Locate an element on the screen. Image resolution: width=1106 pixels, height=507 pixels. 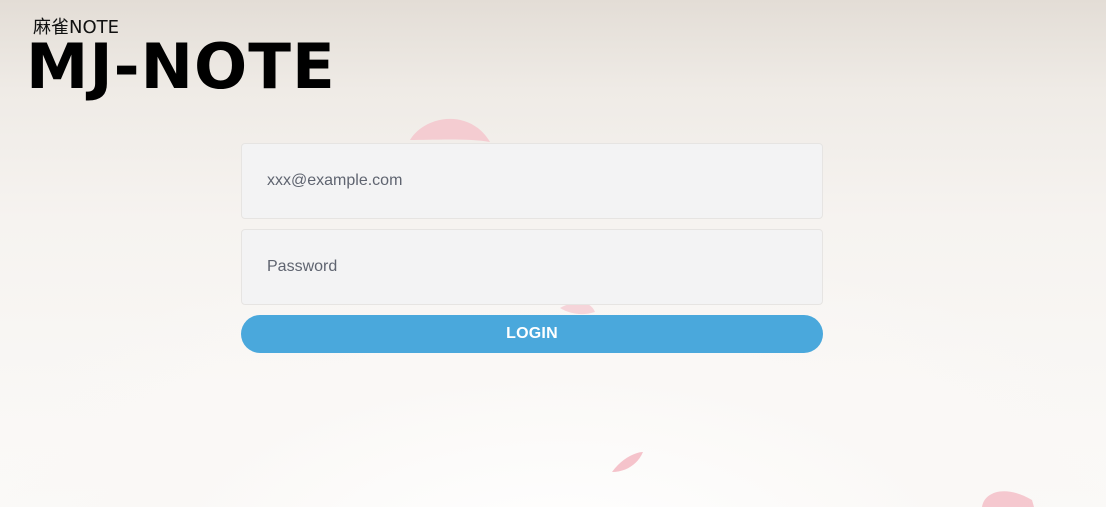
logo: 麻雀NOTE MJ-NOTE is located at coordinates (191, 57).